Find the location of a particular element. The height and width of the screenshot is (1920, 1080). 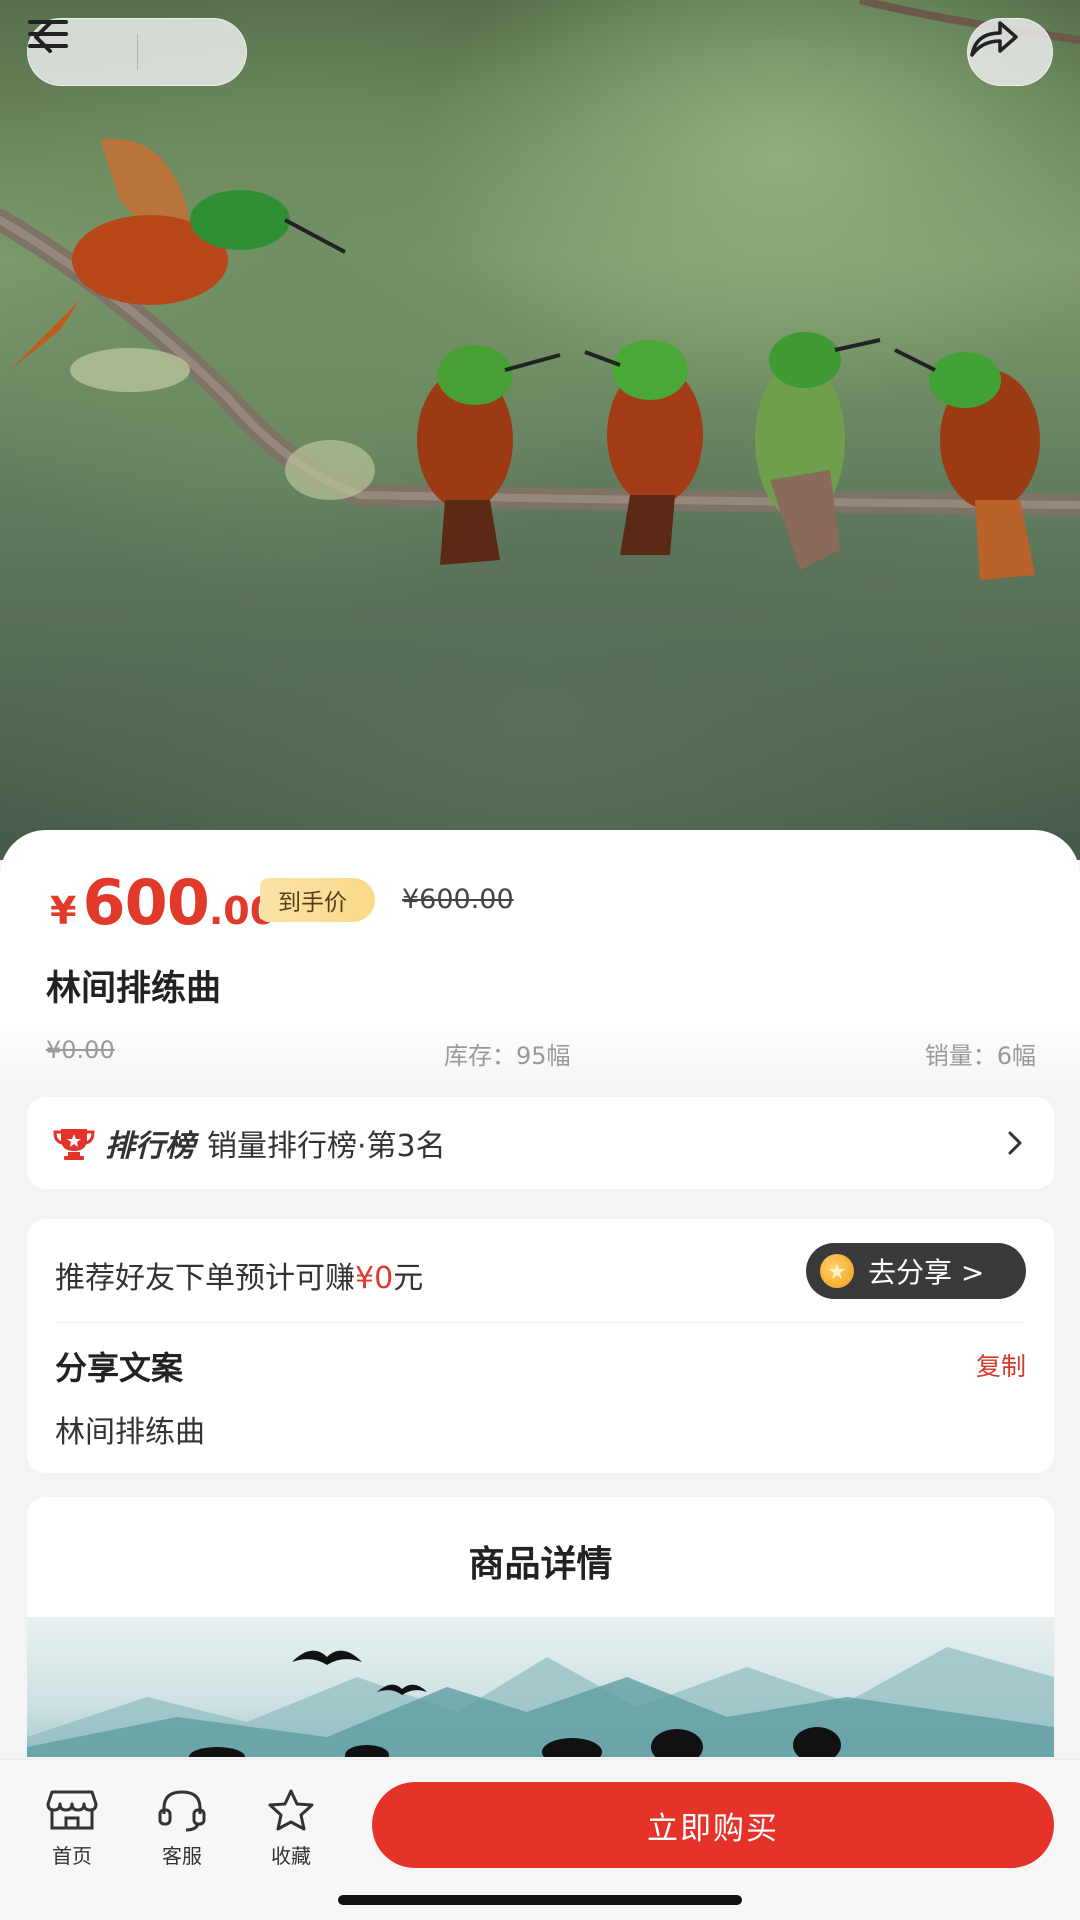

currency-symbol: ¥ is located at coordinates (63, 911).